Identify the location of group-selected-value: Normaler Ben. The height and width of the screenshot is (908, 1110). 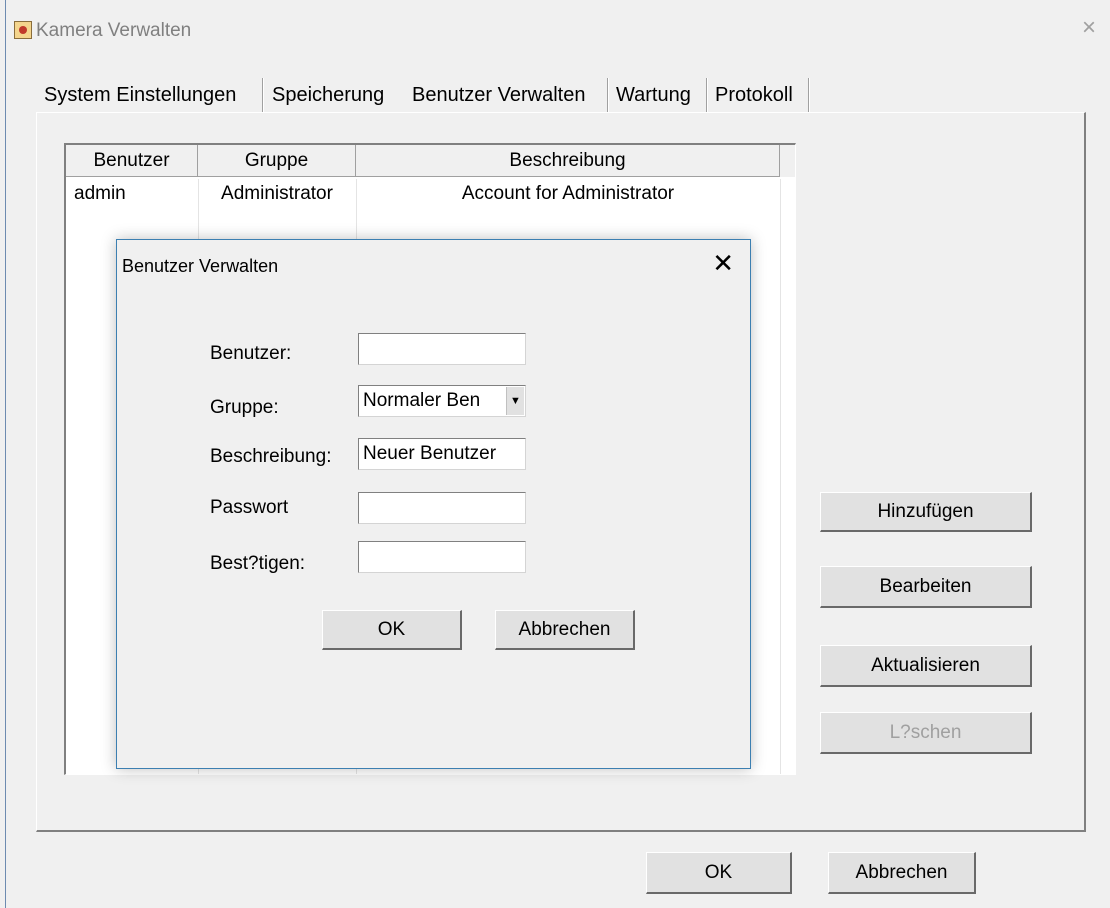
(422, 400).